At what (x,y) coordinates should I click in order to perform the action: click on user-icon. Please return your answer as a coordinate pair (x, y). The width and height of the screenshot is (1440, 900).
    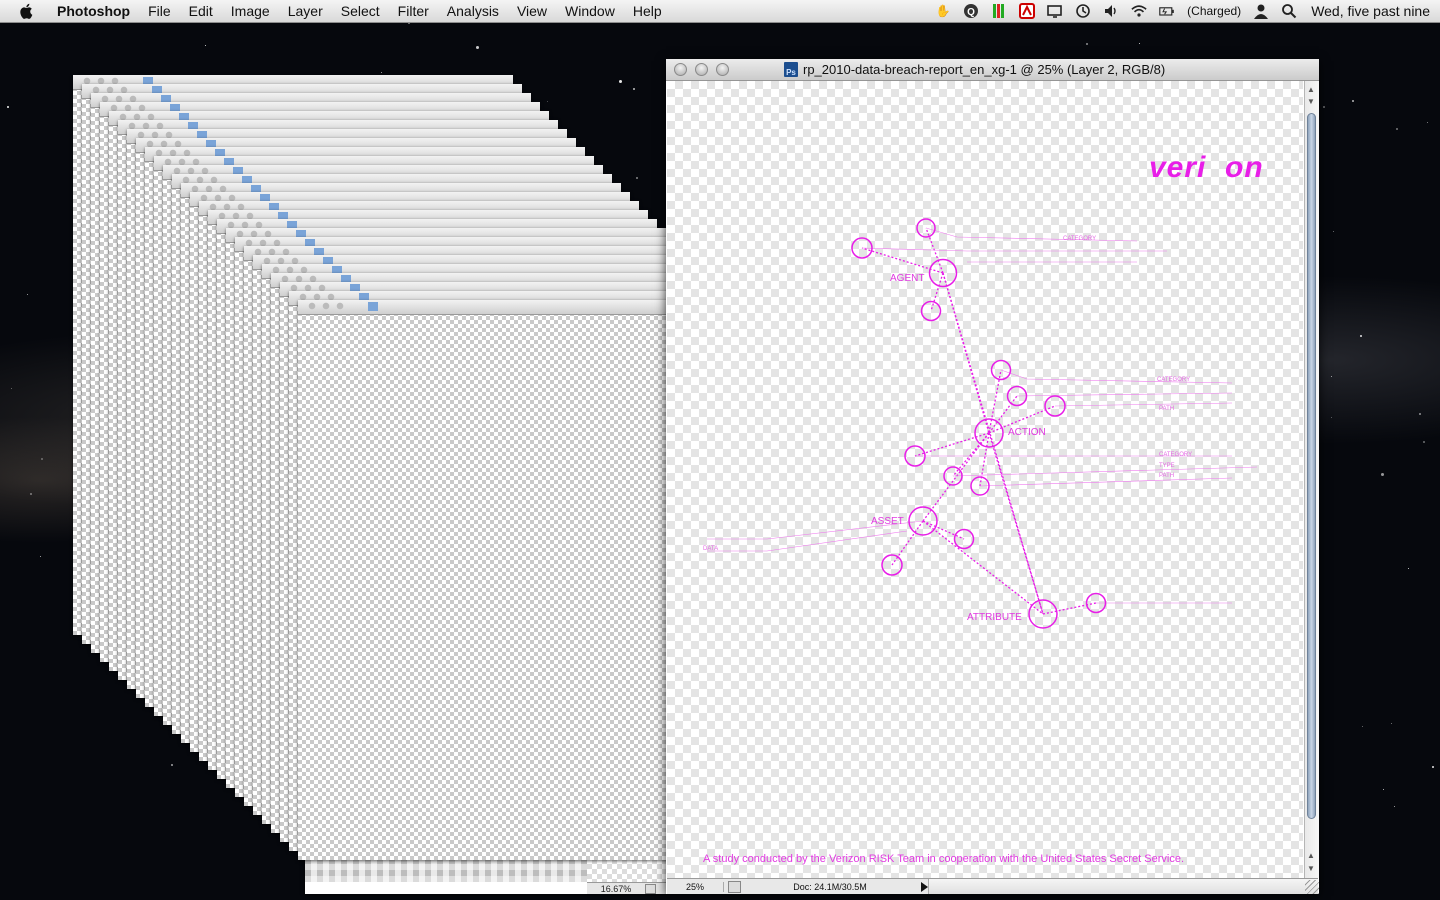
    Looking at the image, I should click on (1261, 11).